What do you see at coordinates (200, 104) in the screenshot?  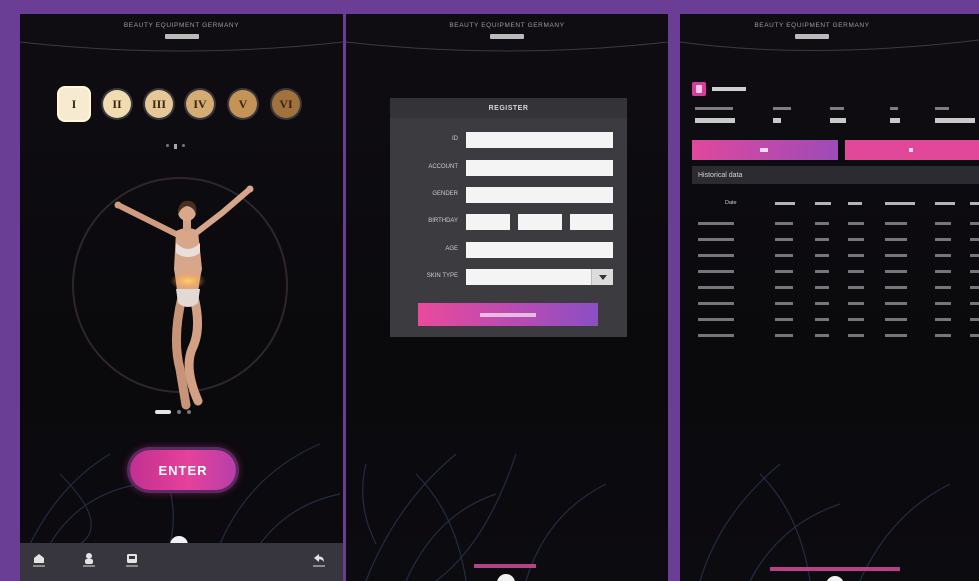 I see `skin-type-4-button: IV` at bounding box center [200, 104].